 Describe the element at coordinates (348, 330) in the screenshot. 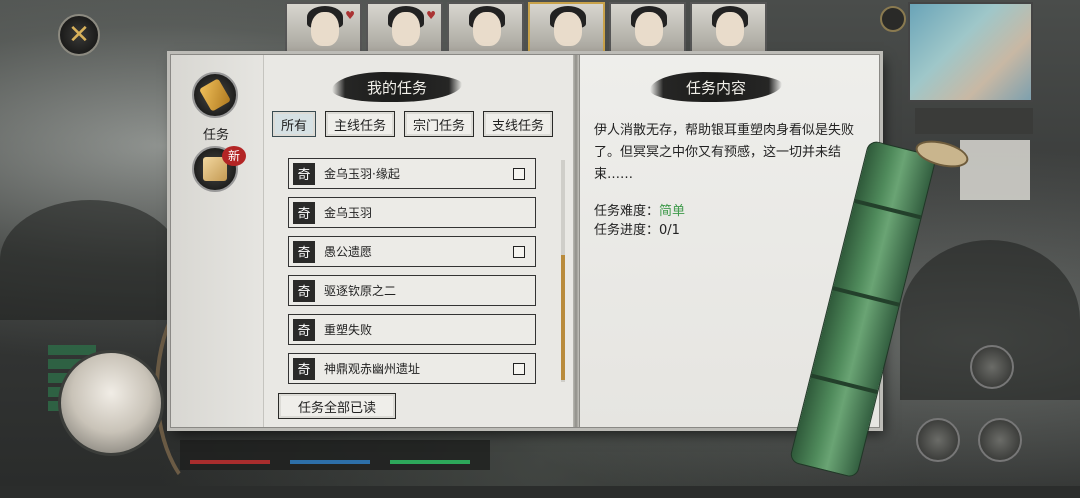

I see `task-name: 重塑失败` at that location.